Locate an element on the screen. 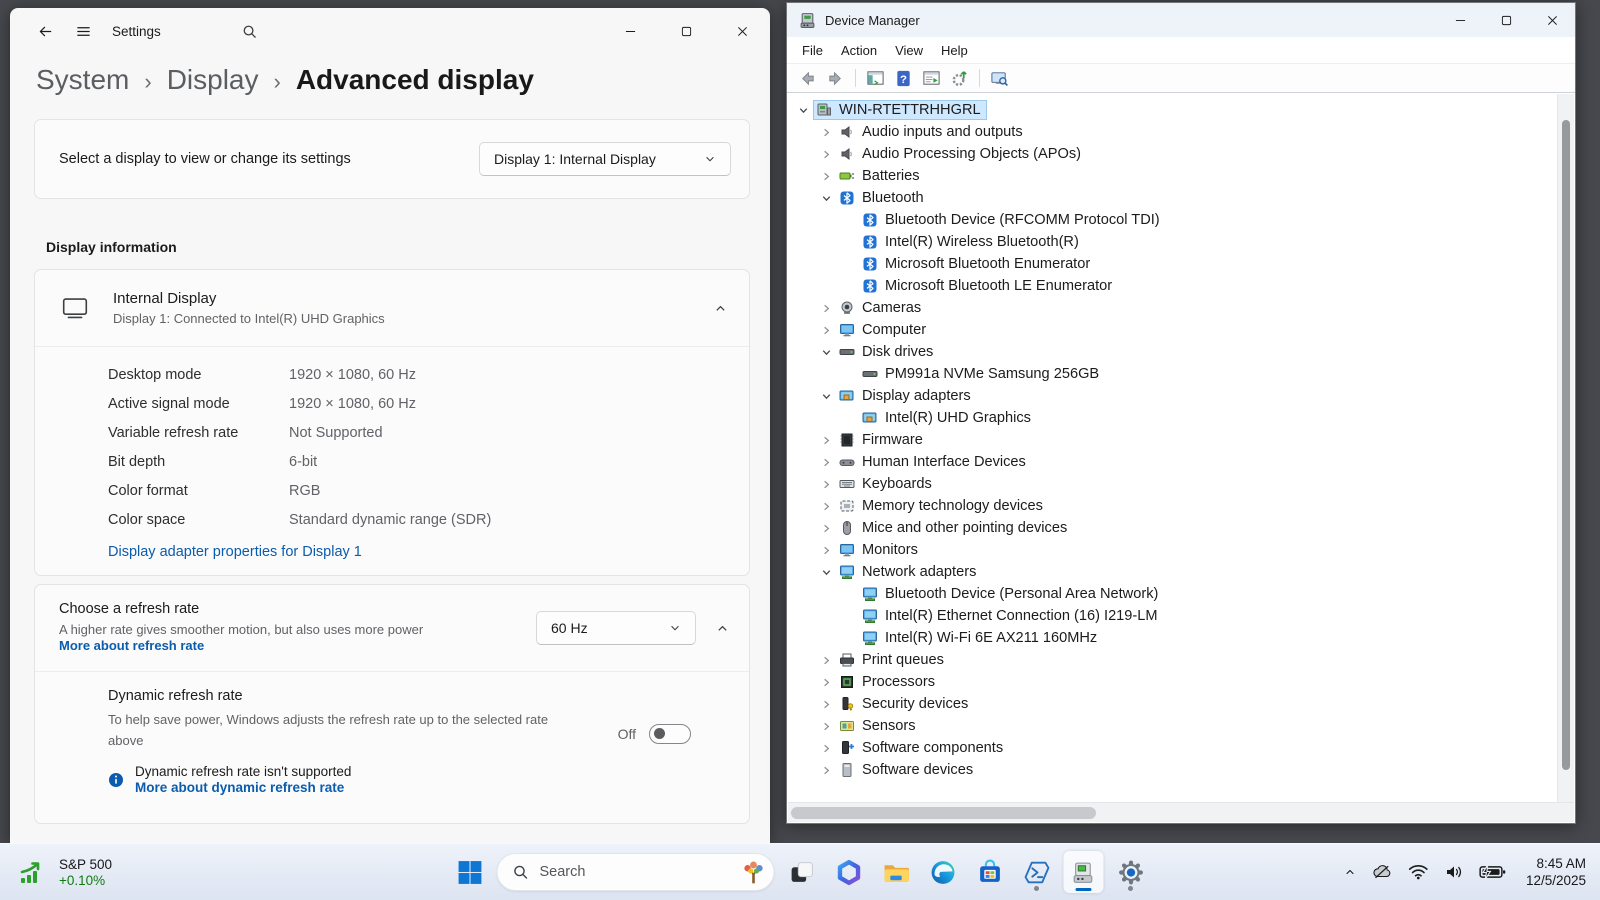 Image resolution: width=1600 pixels, height=900 pixels. display-selector-dropdown: Display 1: Internal Display is located at coordinates (605, 159).